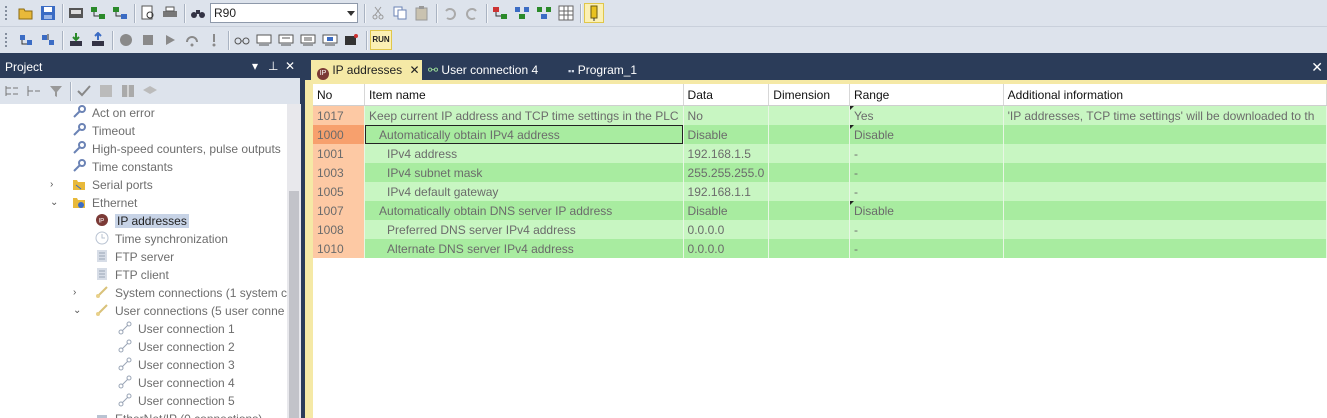 This screenshot has width=1327, height=418. Describe the element at coordinates (148, 13) in the screenshot. I see `print-preview-icon` at that location.